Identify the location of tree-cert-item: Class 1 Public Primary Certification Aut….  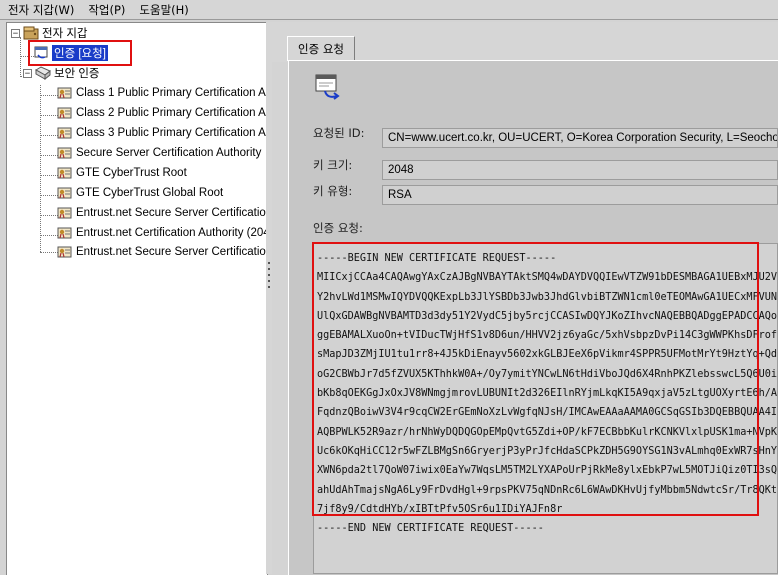
(162, 93).